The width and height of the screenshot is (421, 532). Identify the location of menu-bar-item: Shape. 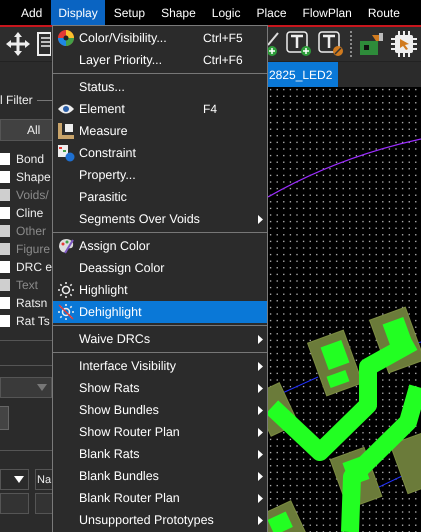
(178, 12).